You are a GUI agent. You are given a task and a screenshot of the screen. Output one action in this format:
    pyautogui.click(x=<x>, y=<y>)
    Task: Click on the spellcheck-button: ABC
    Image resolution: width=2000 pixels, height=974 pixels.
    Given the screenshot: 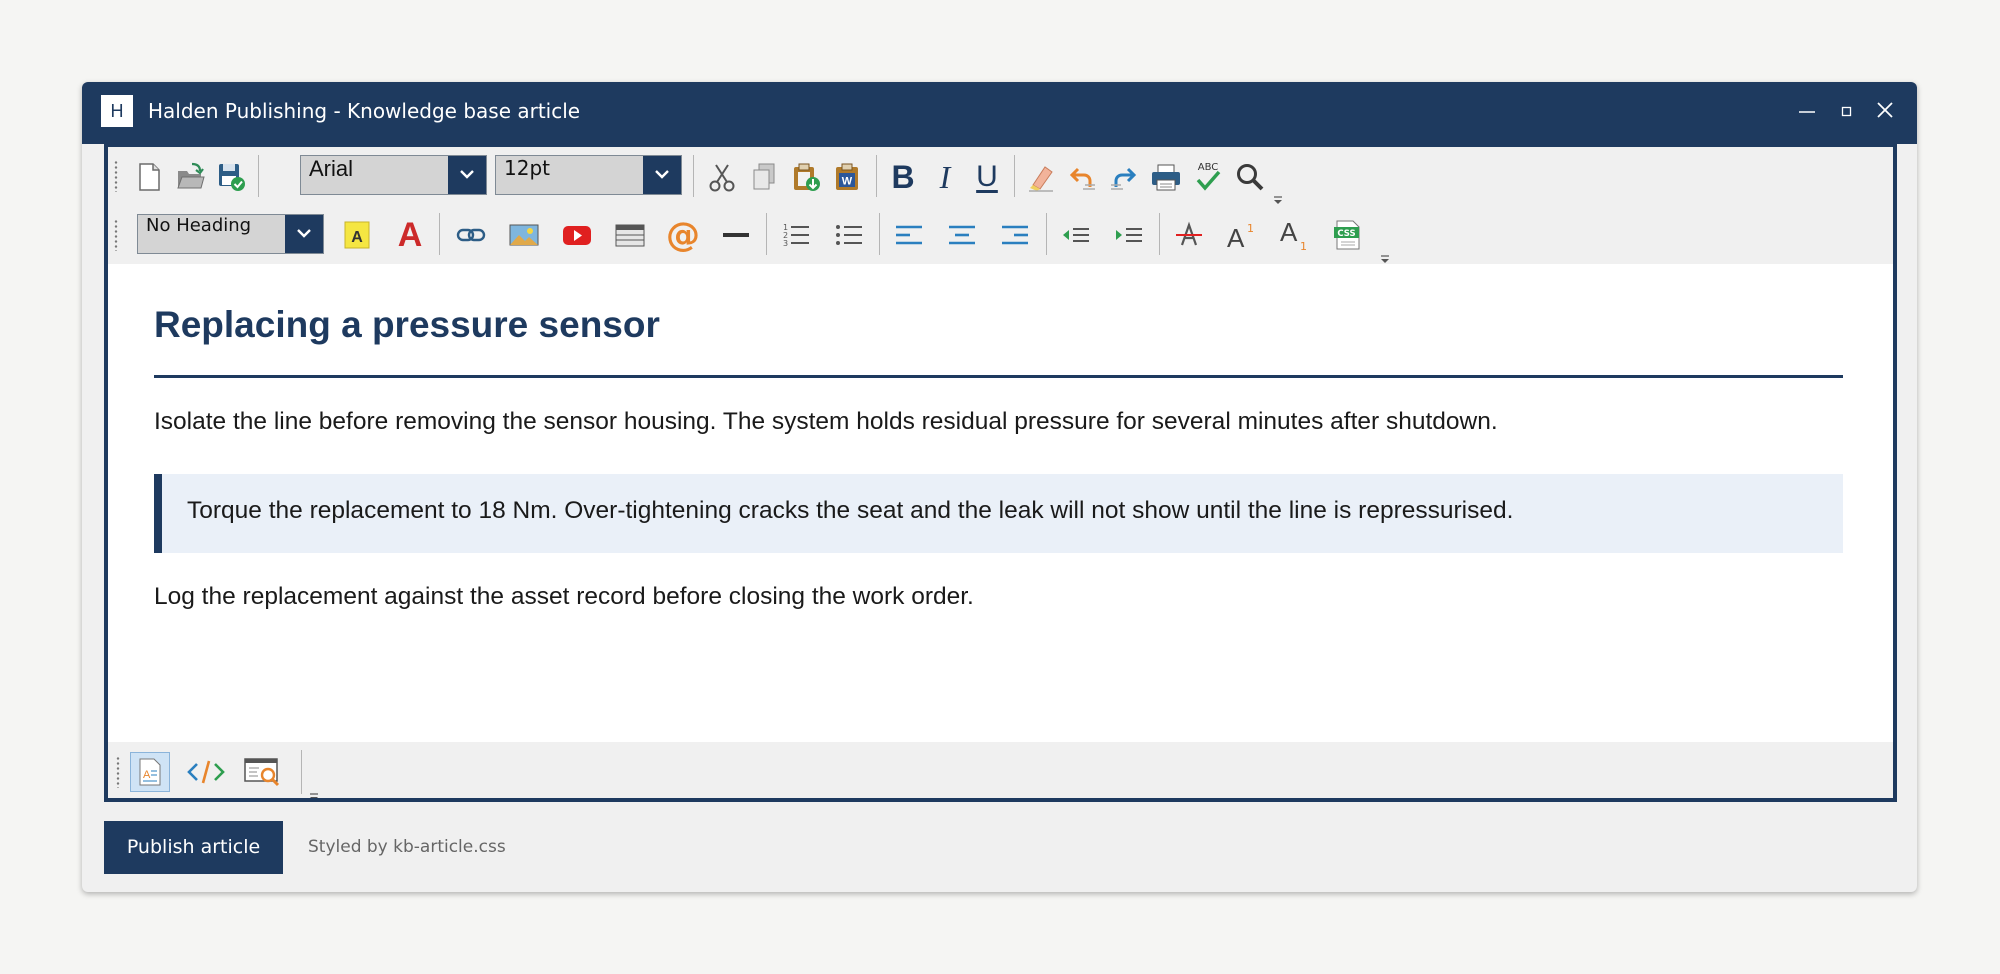 What is the action you would take?
    pyautogui.click(x=1208, y=177)
    